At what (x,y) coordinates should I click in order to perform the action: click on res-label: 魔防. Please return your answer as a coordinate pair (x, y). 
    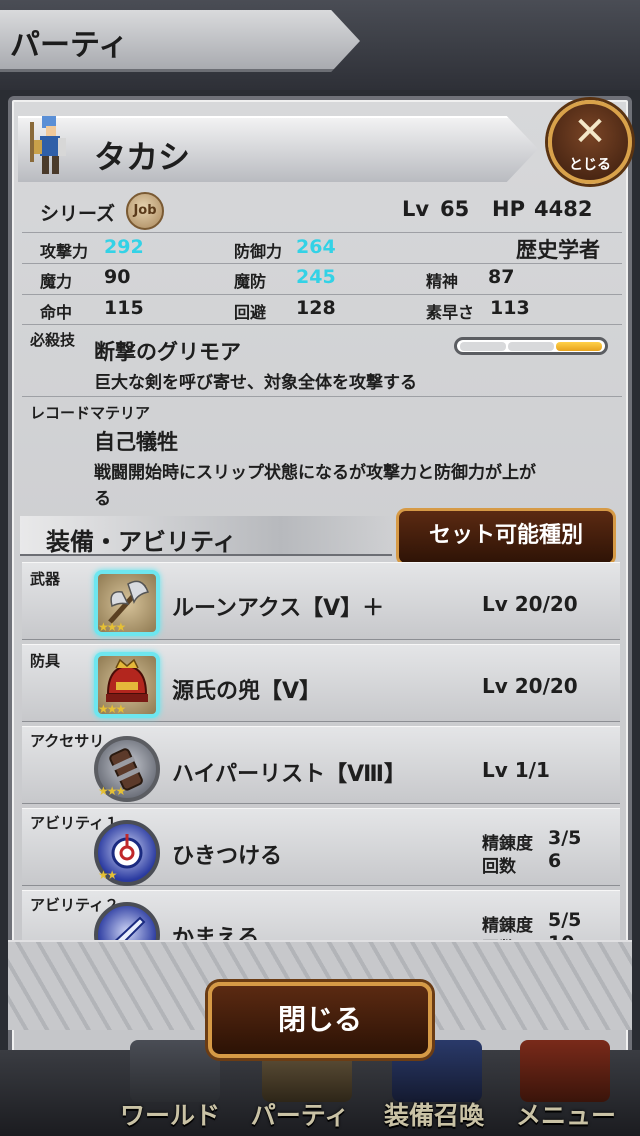
    Looking at the image, I should click on (250, 281).